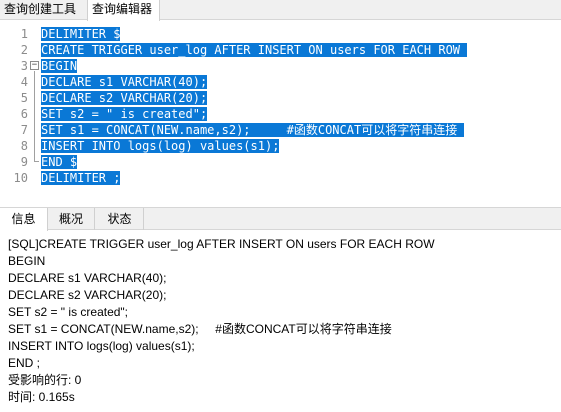 Image resolution: width=561 pixels, height=412 pixels. What do you see at coordinates (24, 82) in the screenshot?
I see `line-number: 4` at bounding box center [24, 82].